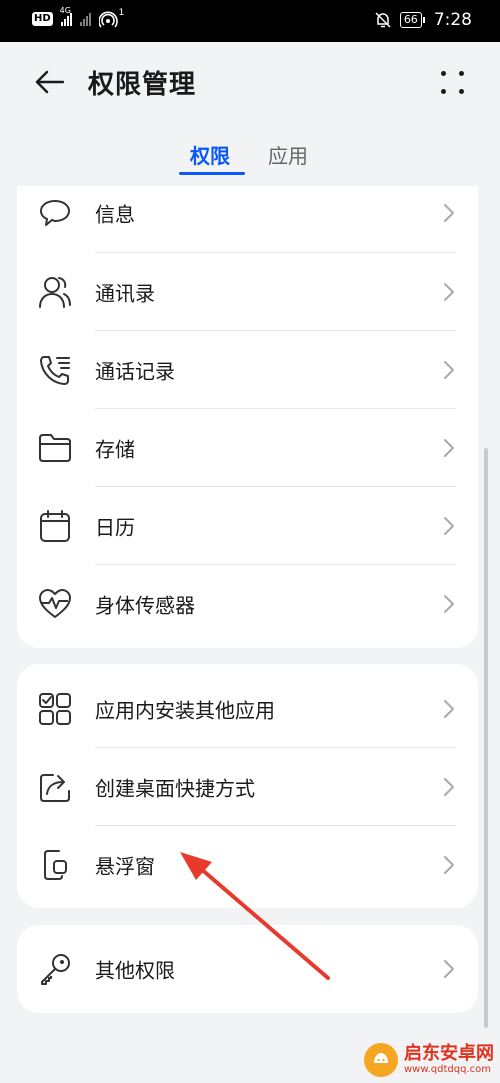 This screenshot has height=1083, width=500. Describe the element at coordinates (142, 85) in the screenshot. I see `page-title: 权限管理` at that location.